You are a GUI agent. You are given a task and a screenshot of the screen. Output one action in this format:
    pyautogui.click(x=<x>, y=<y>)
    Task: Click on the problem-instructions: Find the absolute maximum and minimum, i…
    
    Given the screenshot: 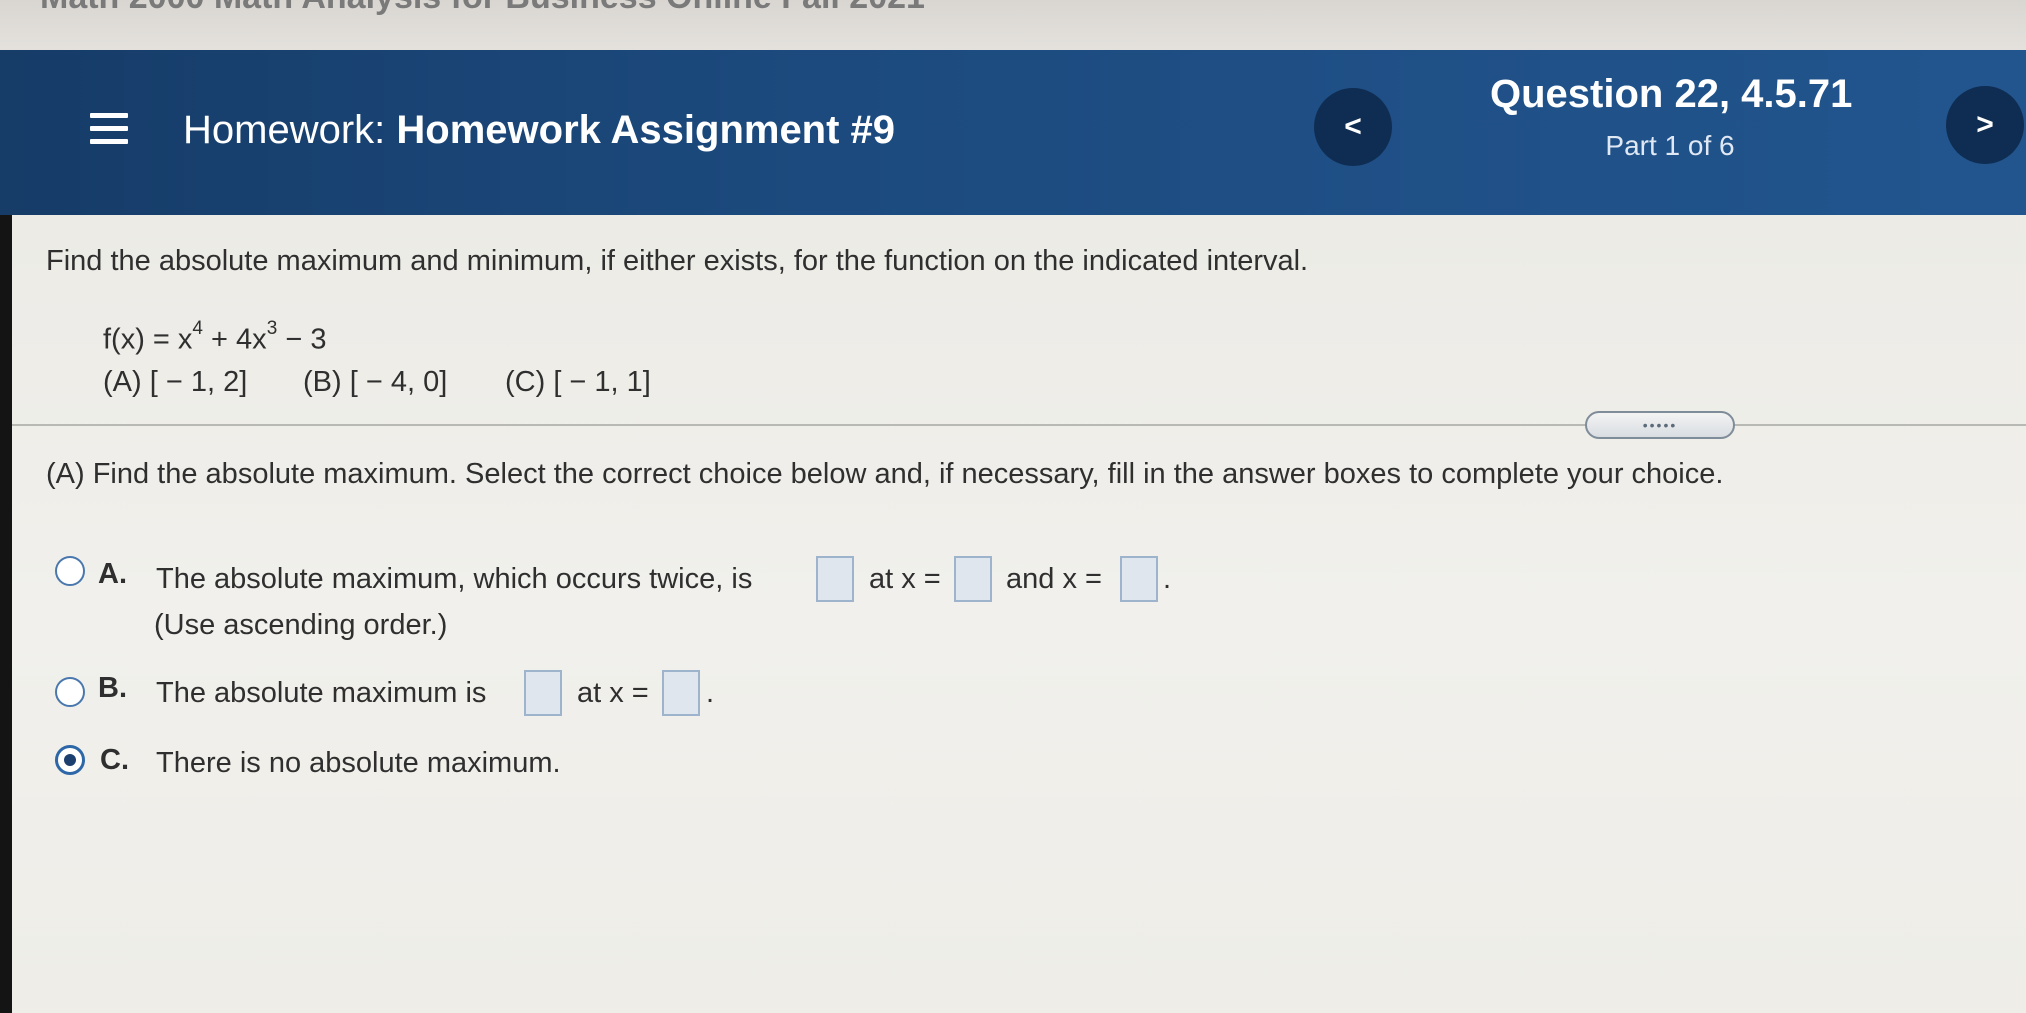 What is the action you would take?
    pyautogui.click(x=677, y=261)
    